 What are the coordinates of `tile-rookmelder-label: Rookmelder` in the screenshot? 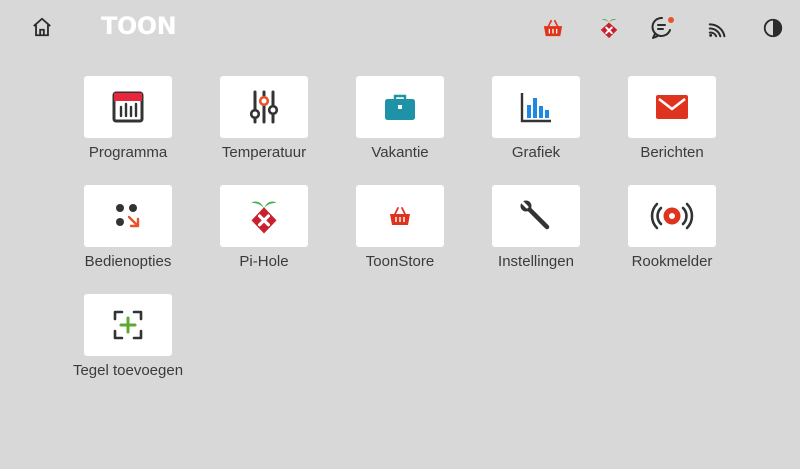 It's located at (672, 261).